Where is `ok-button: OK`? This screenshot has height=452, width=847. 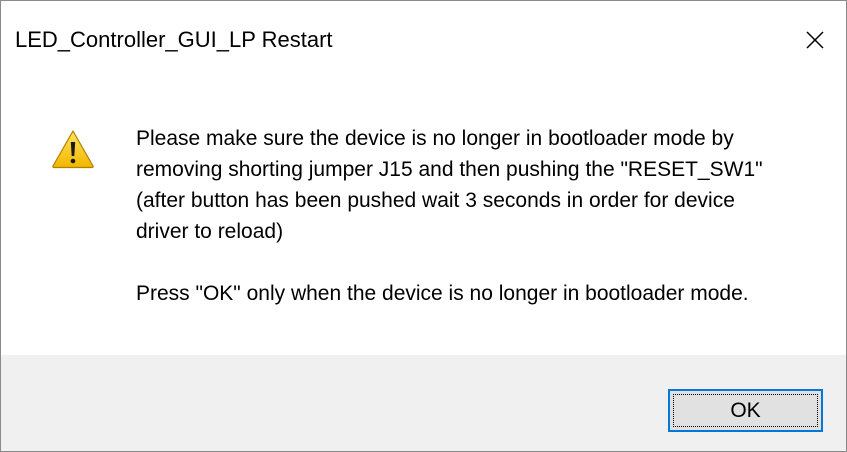
ok-button: OK is located at coordinates (745, 410).